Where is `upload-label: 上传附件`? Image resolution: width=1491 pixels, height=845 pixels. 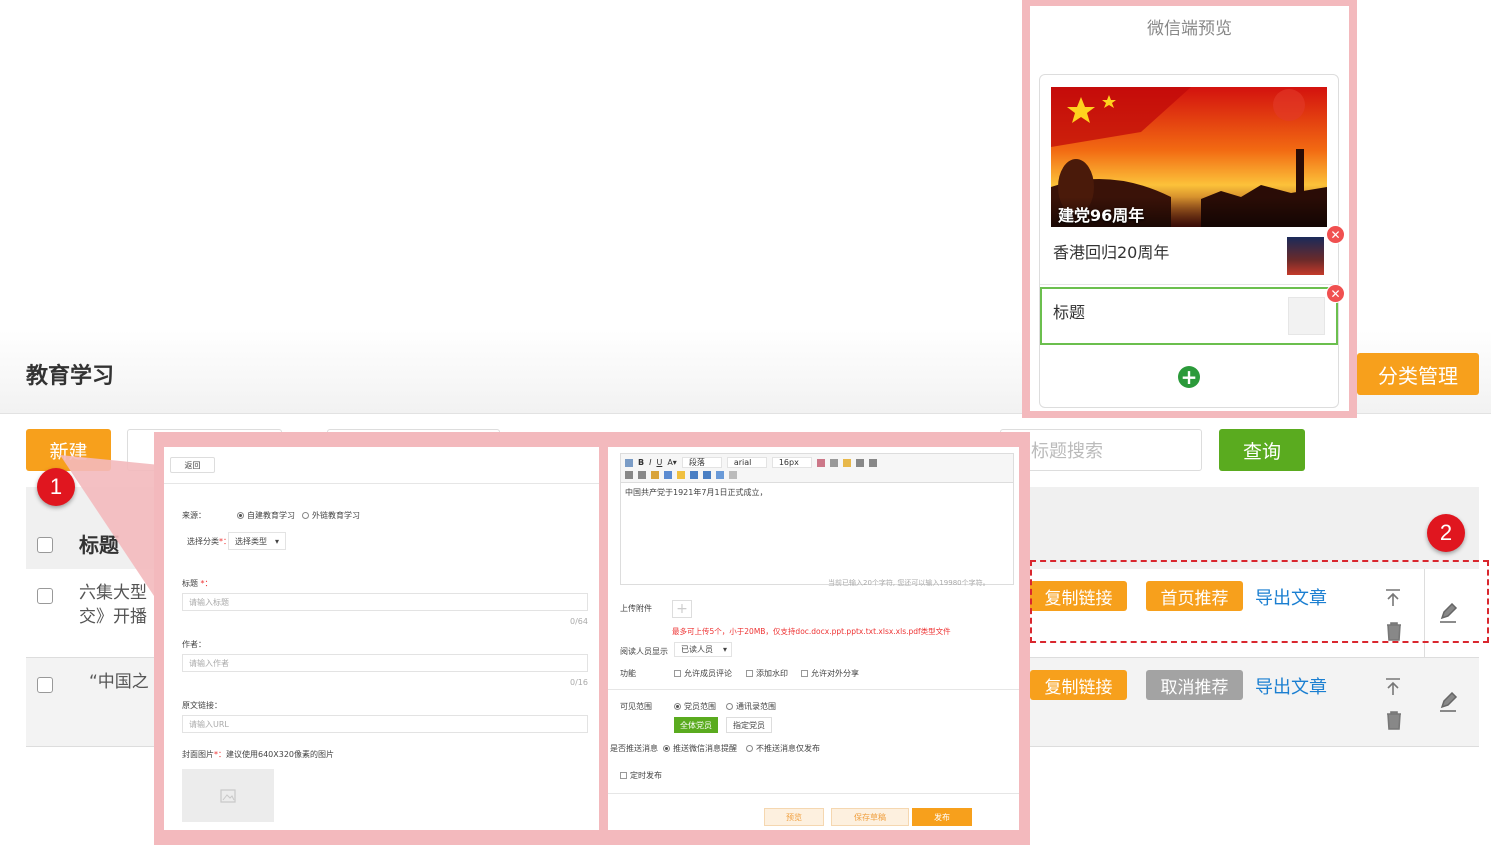
upload-label: 上传附件 is located at coordinates (636, 608).